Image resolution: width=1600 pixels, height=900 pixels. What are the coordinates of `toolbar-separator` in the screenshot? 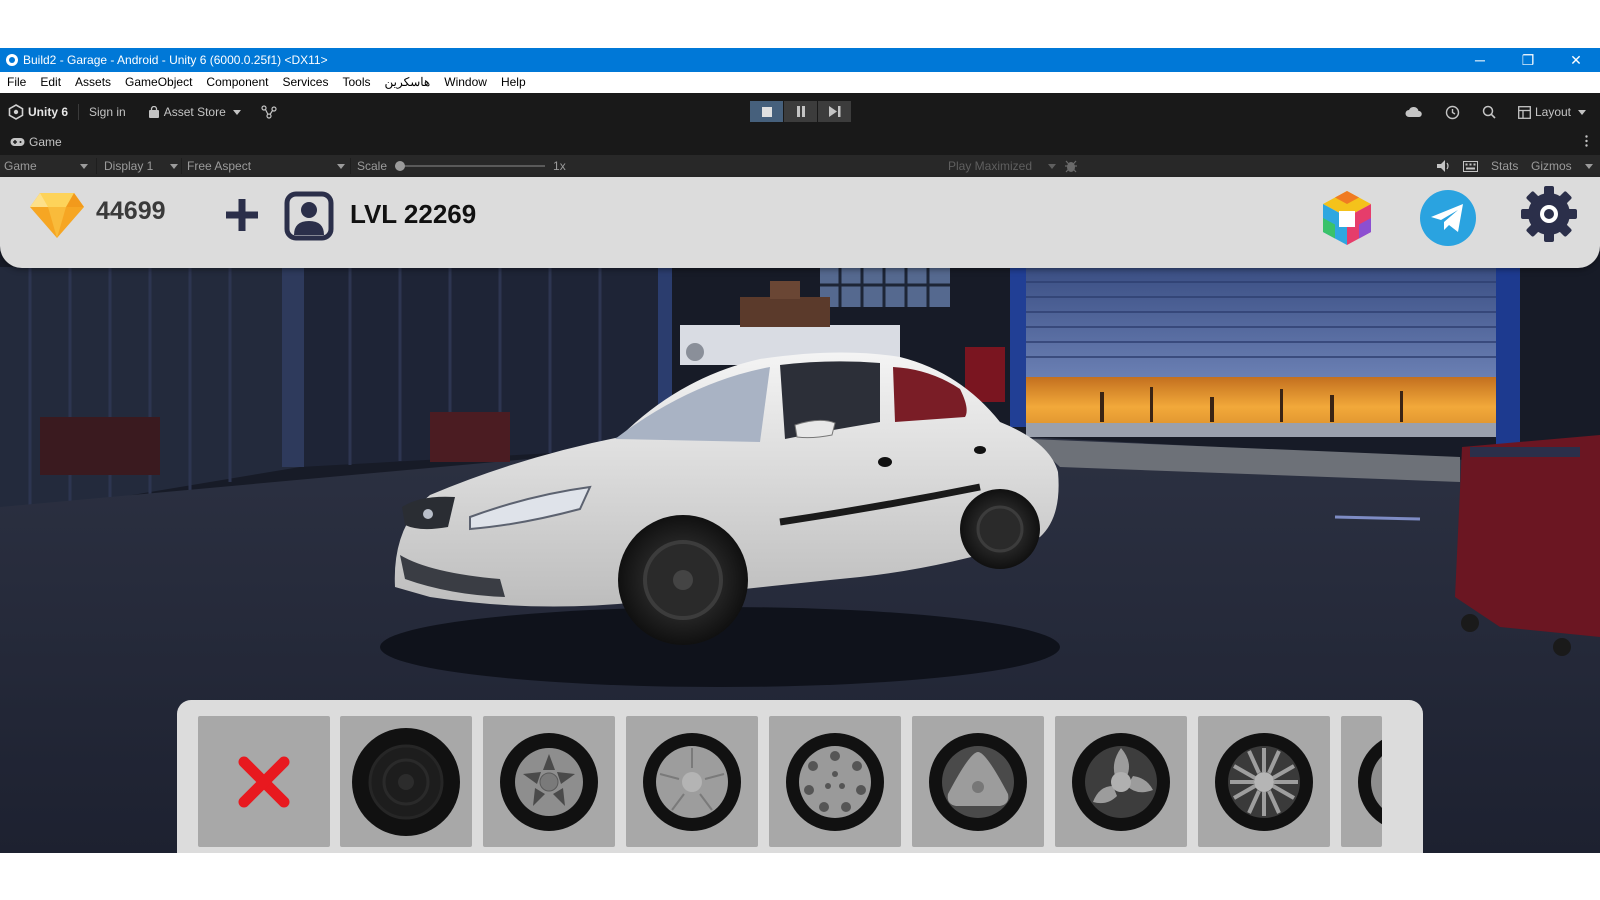 It's located at (79, 112).